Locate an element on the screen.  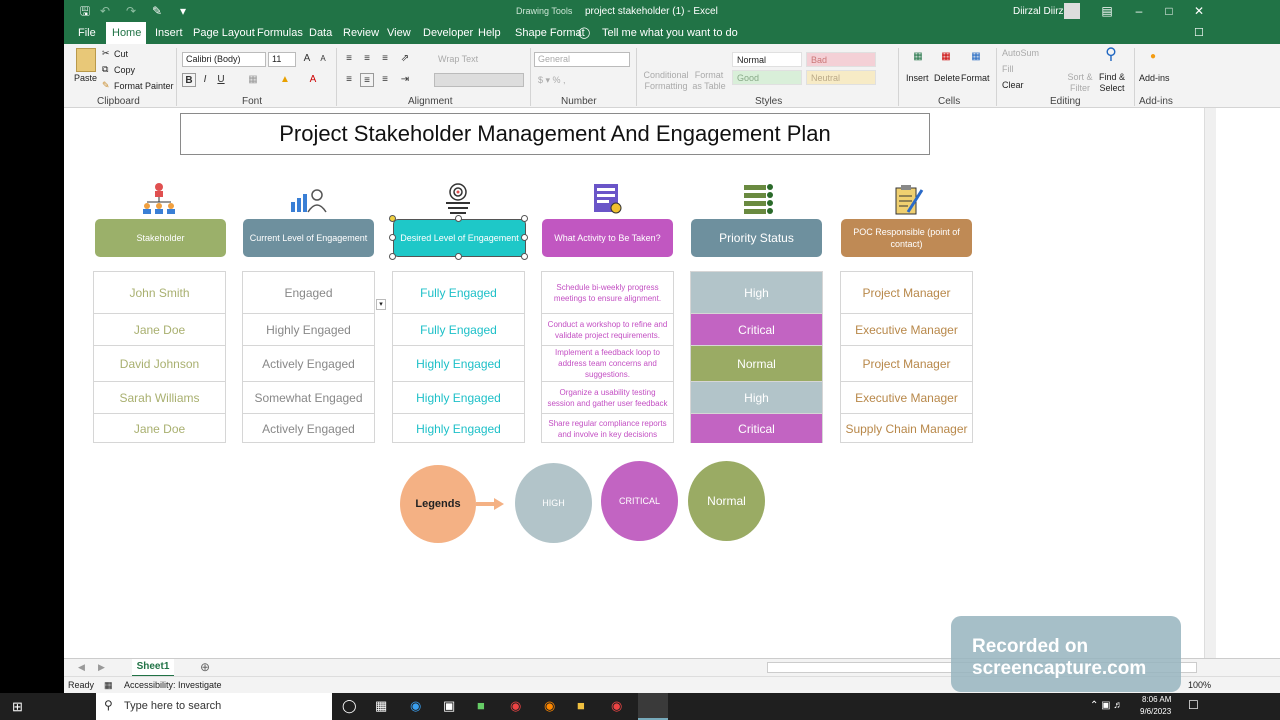
align-left-icon: ≡ is located at coordinates (349, 80).